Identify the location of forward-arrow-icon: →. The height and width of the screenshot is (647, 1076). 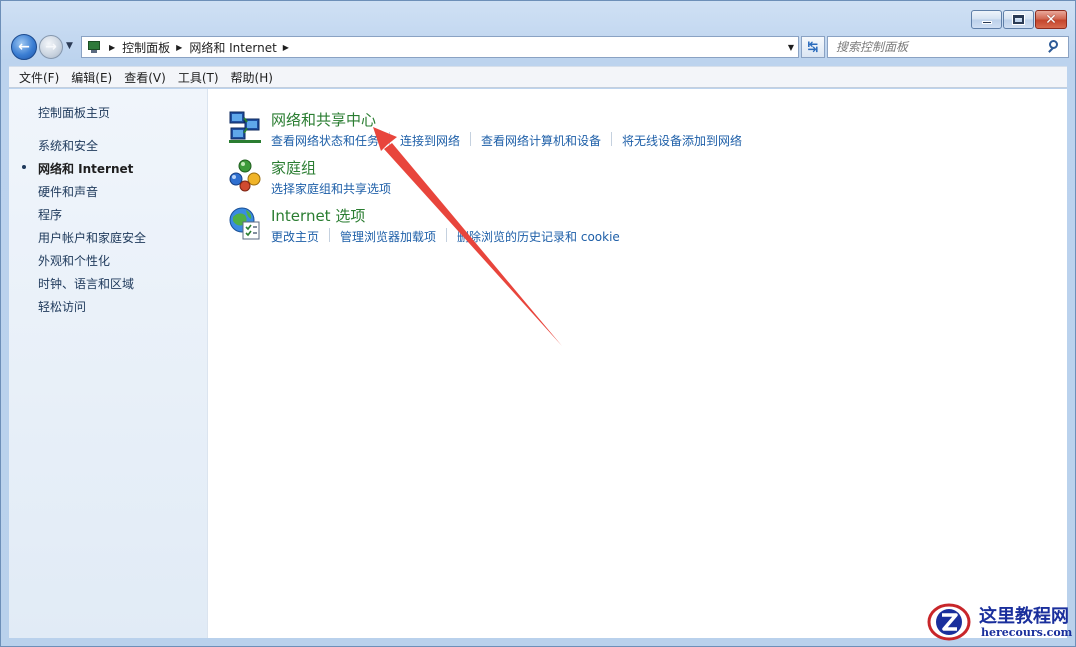
(51, 47).